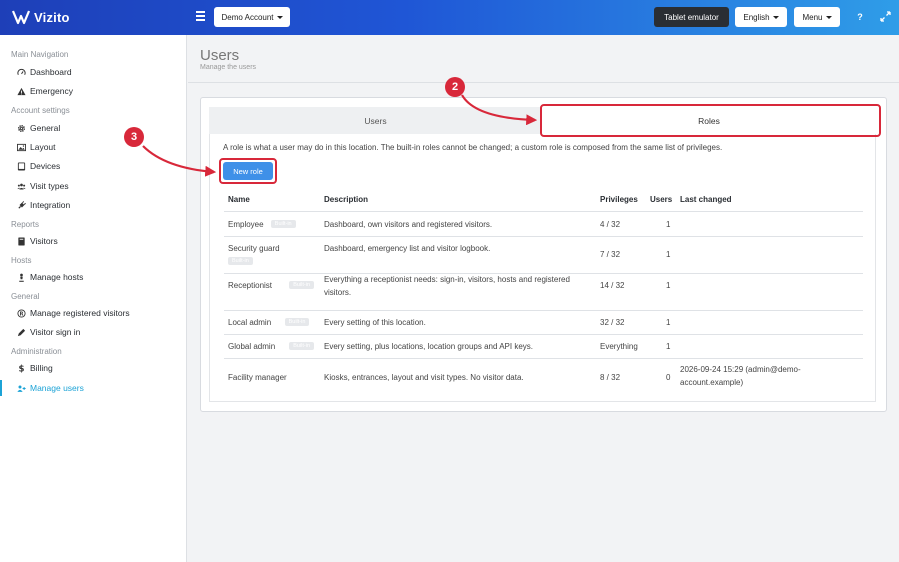  I want to click on dollar-icon: $, so click(21, 368).